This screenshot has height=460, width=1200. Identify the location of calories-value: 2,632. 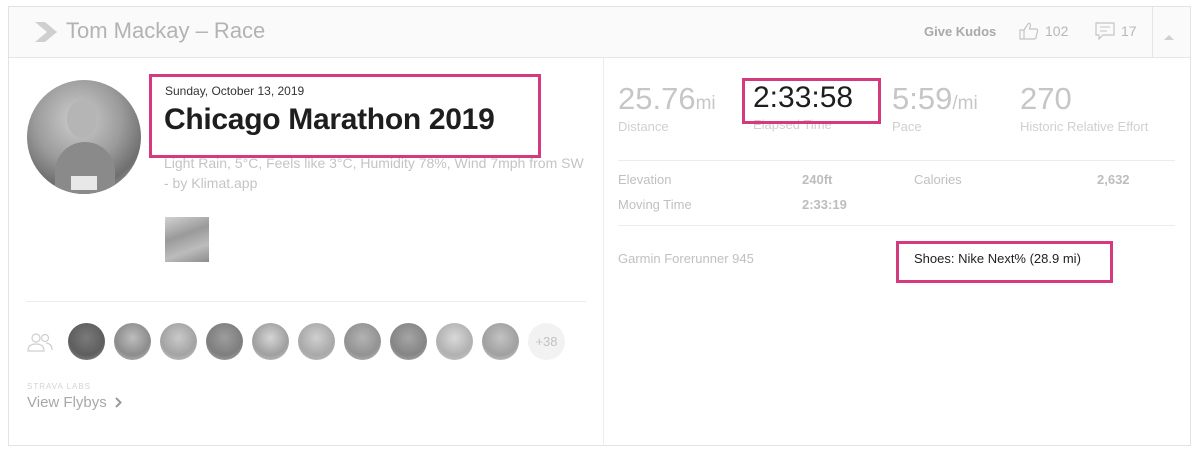
(1113, 179).